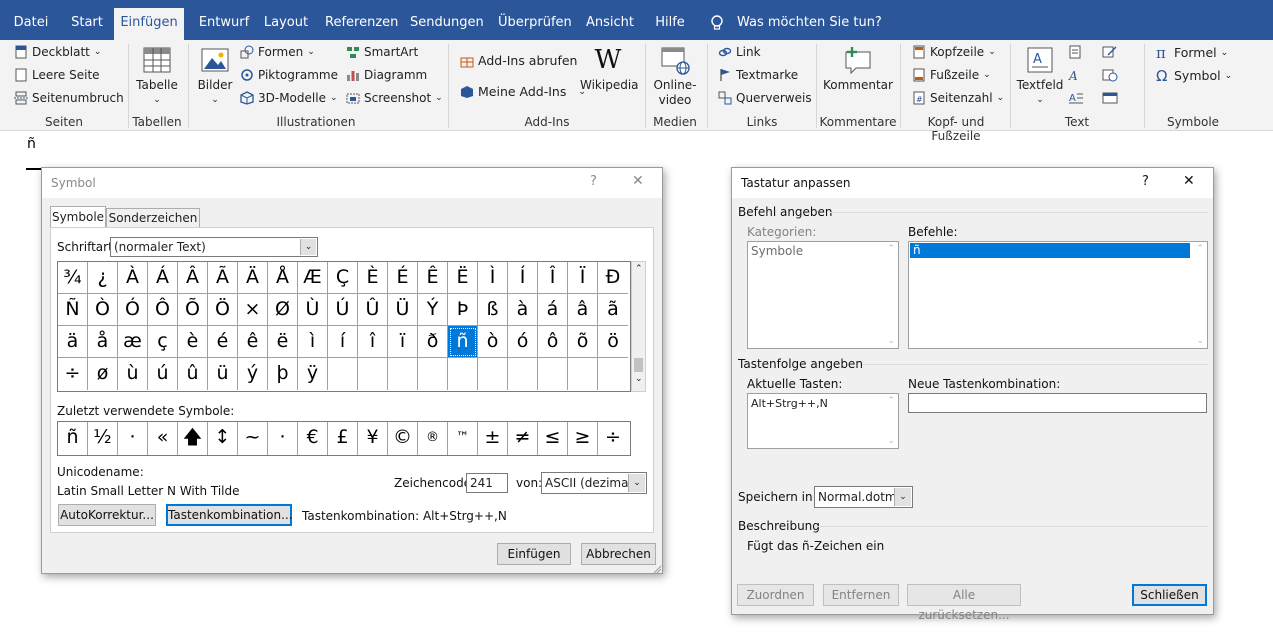 This screenshot has width=1273, height=641. I want to click on recent-symbol-cell: ≥, so click(583, 438).